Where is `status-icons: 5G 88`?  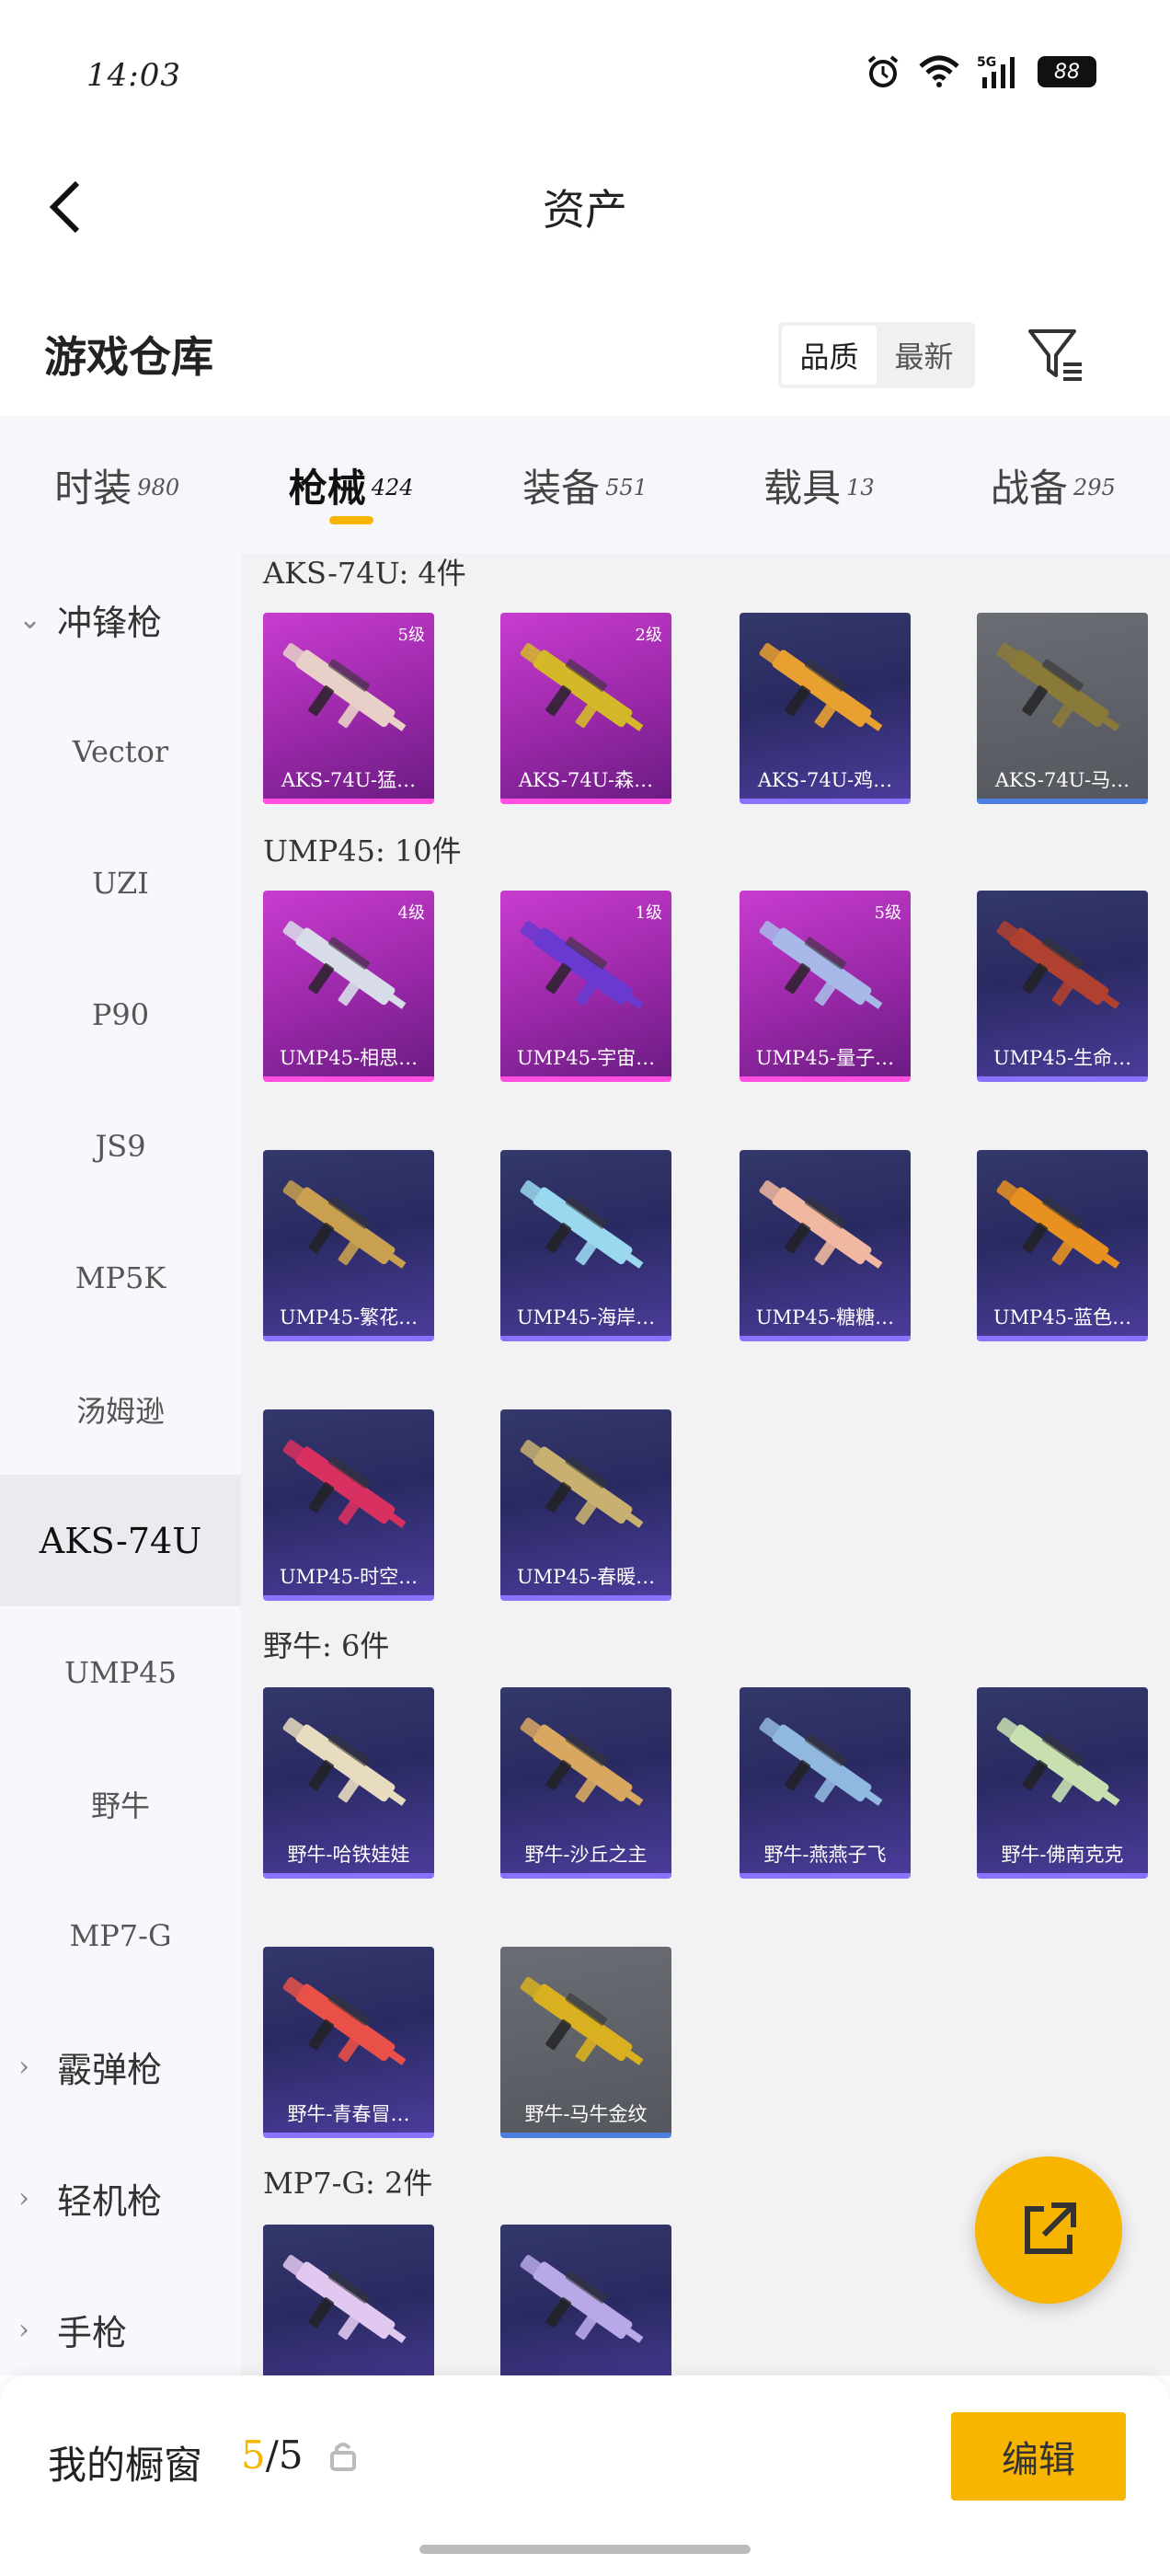 status-icons: 5G 88 is located at coordinates (980, 71).